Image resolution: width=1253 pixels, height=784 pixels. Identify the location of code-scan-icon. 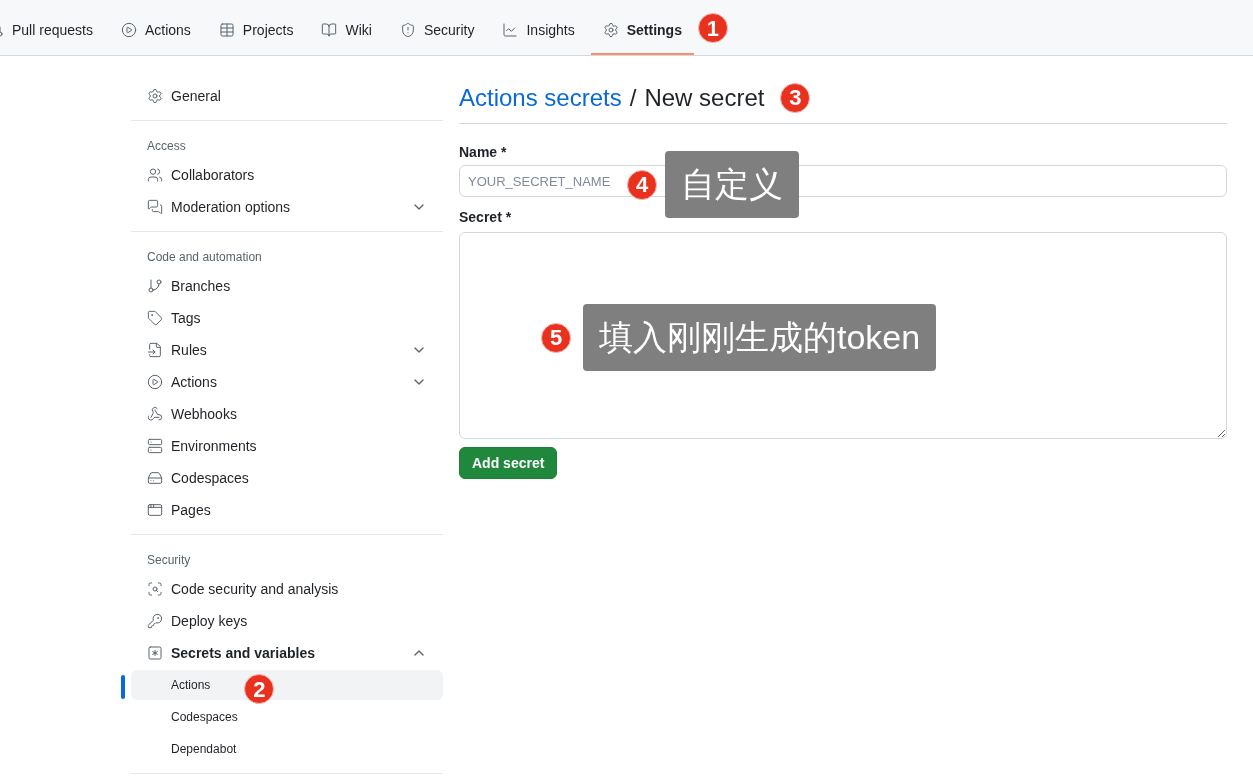
(155, 589).